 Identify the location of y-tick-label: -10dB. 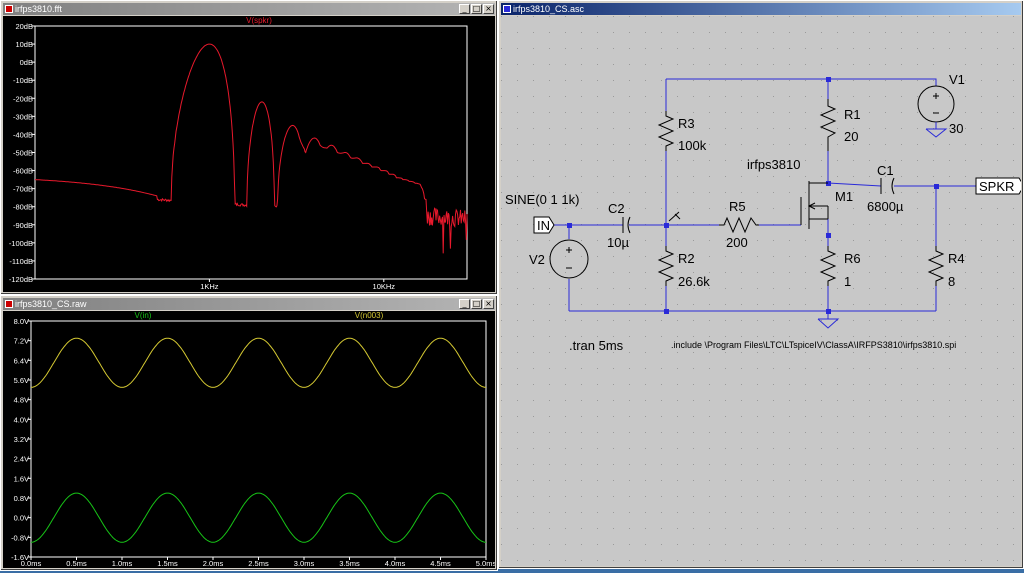
(23, 80).